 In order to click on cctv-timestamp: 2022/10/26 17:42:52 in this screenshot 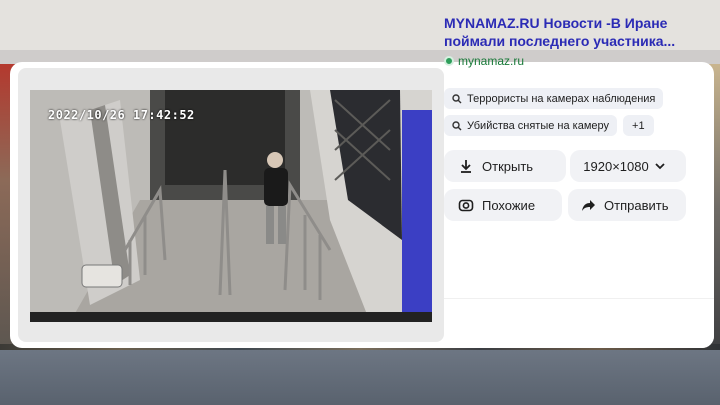, I will do `click(121, 115)`.